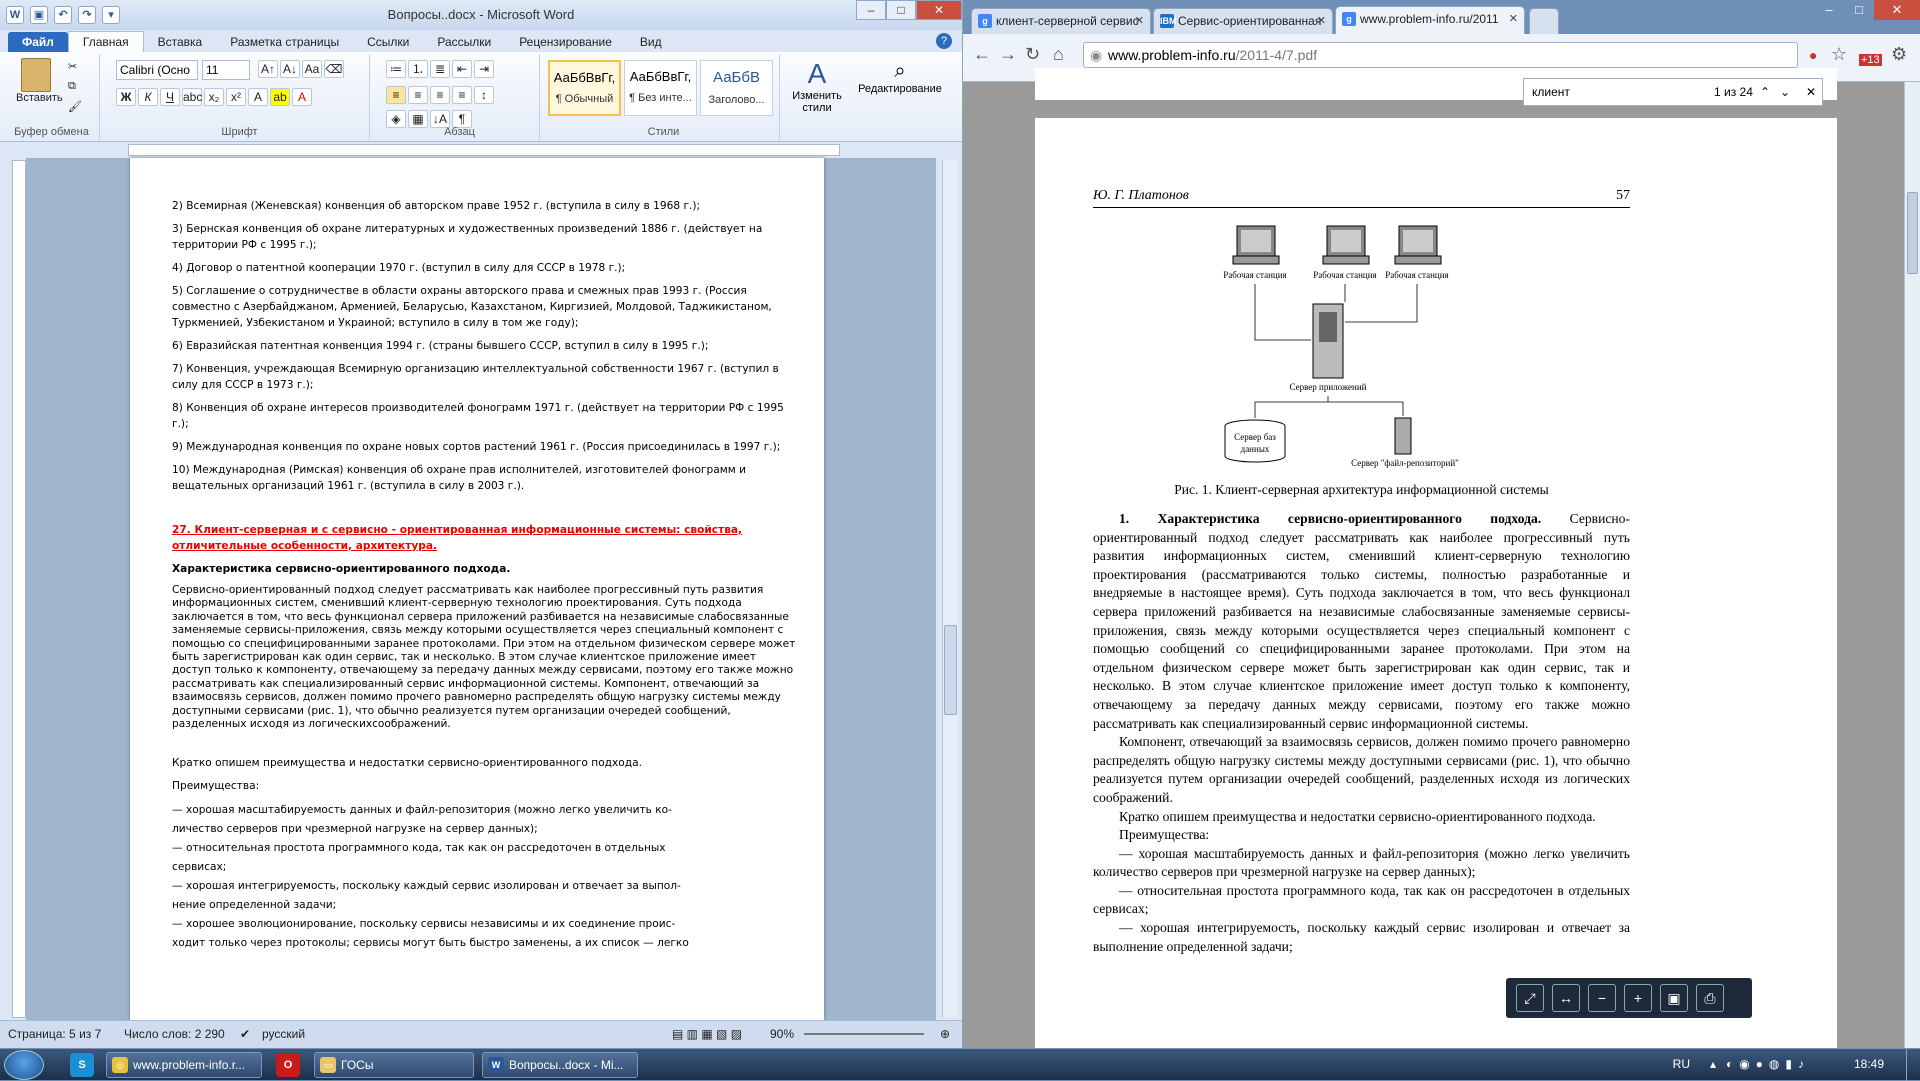  What do you see at coordinates (82, 1065) in the screenshot?
I see `skype-icon: S` at bounding box center [82, 1065].